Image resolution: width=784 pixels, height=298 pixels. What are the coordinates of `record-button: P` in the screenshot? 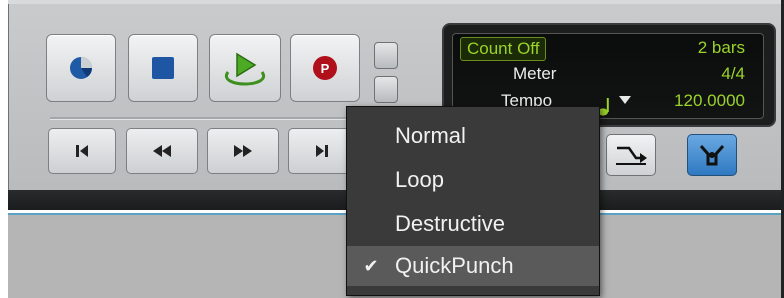 It's located at (325, 68).